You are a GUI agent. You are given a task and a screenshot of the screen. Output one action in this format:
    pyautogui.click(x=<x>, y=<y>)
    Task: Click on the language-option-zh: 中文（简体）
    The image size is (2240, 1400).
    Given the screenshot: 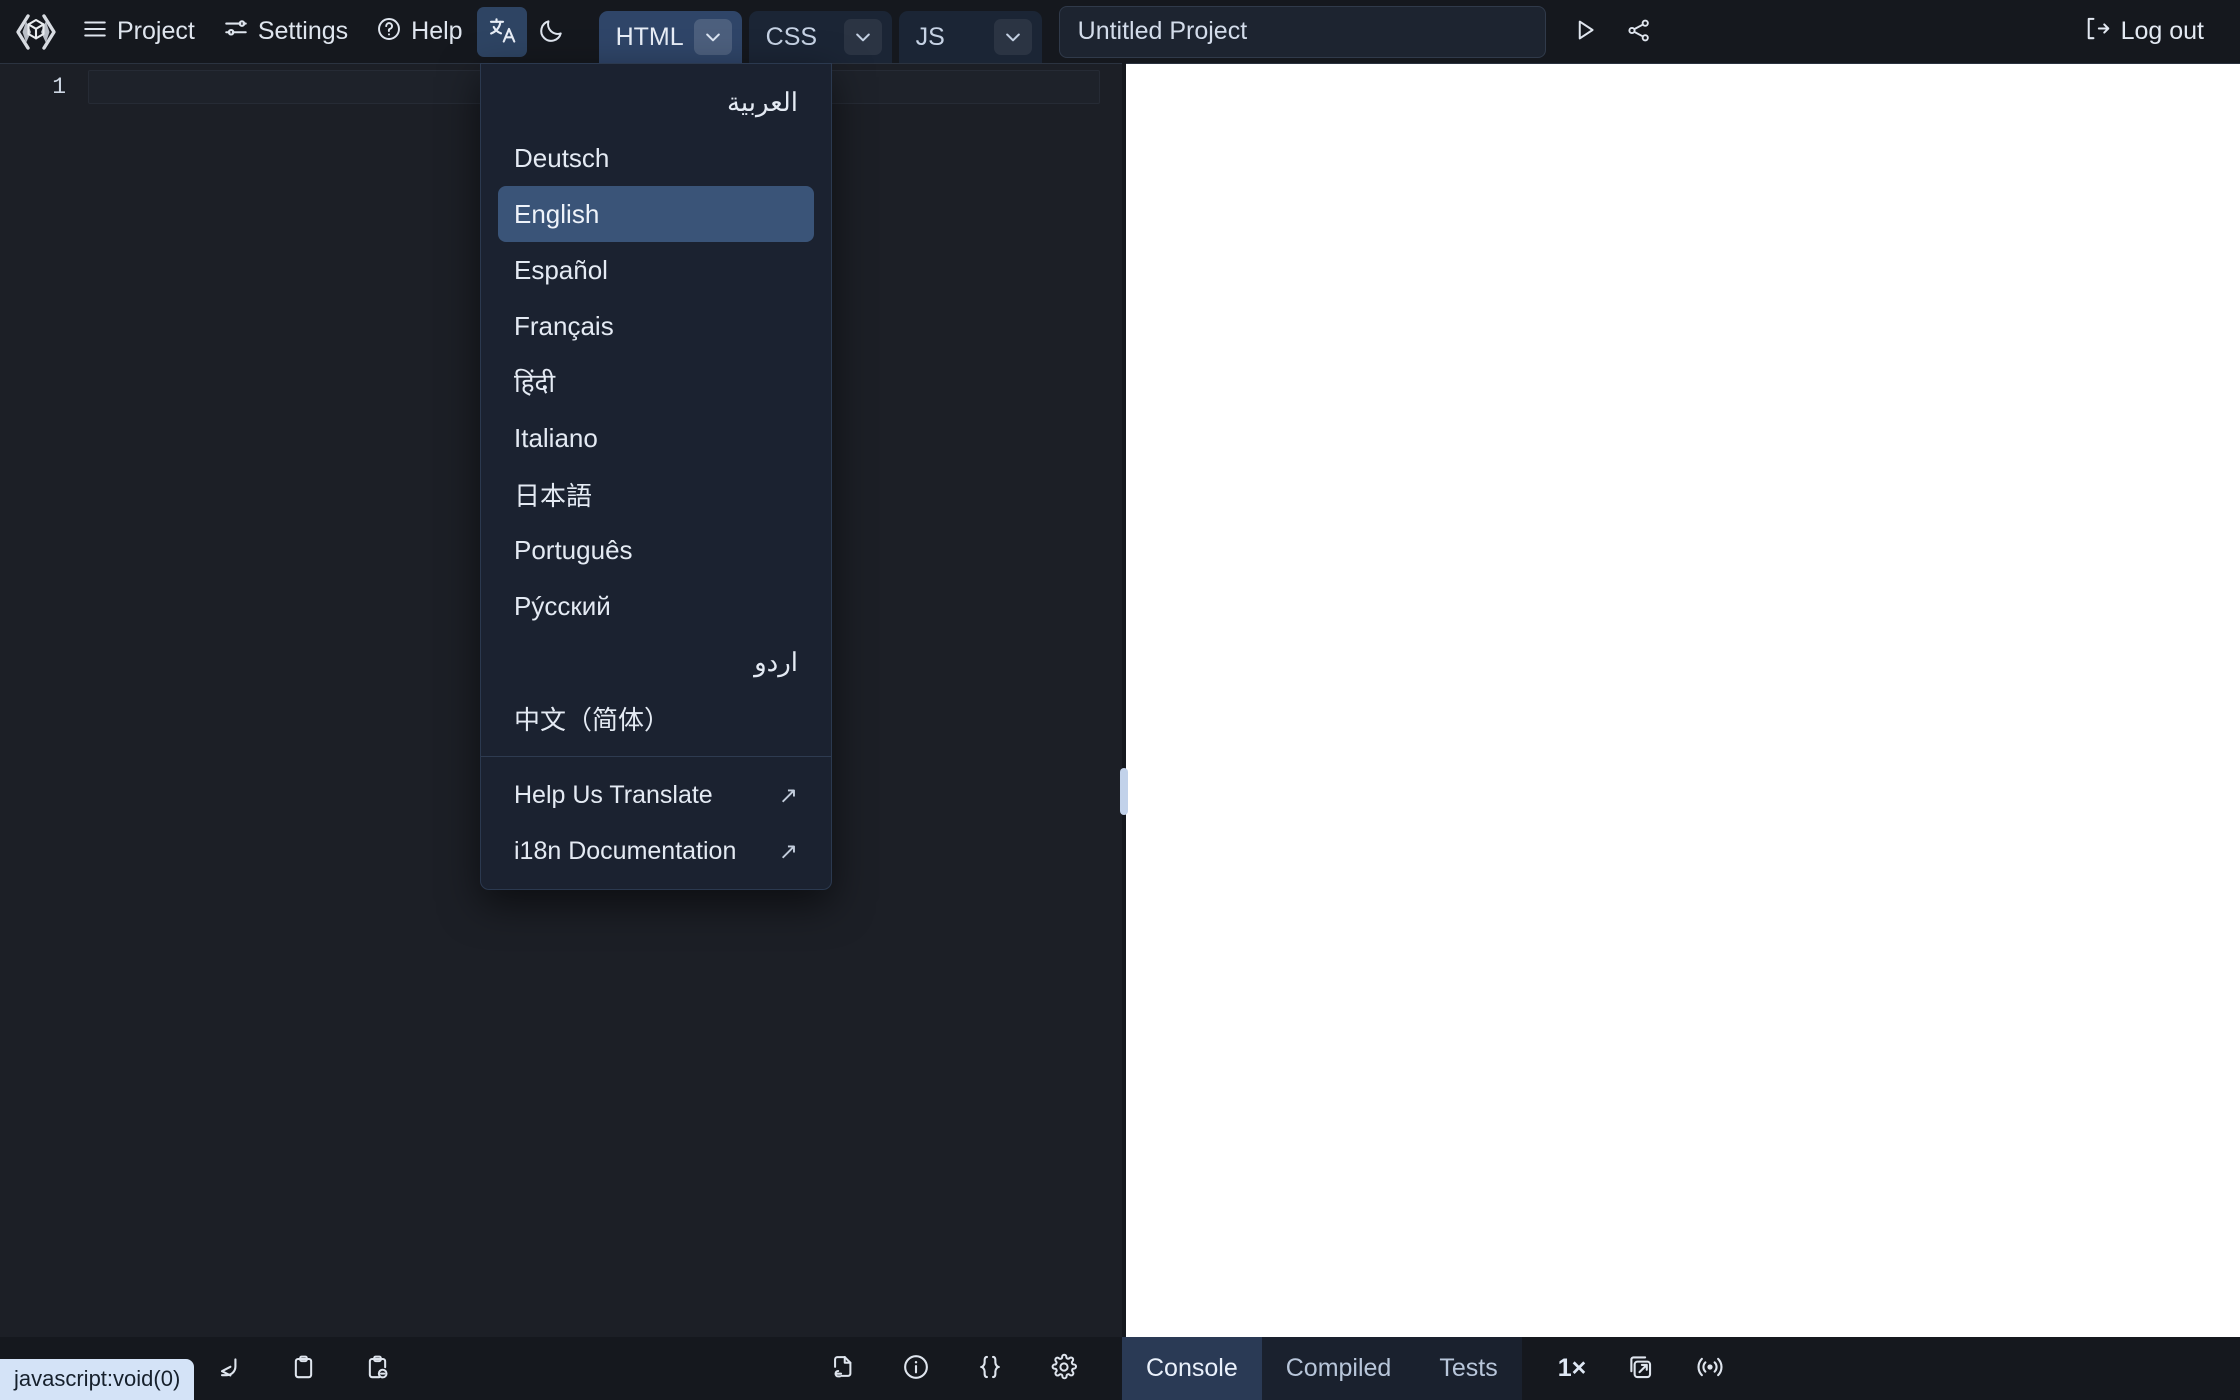 What is the action you would take?
    pyautogui.click(x=656, y=718)
    